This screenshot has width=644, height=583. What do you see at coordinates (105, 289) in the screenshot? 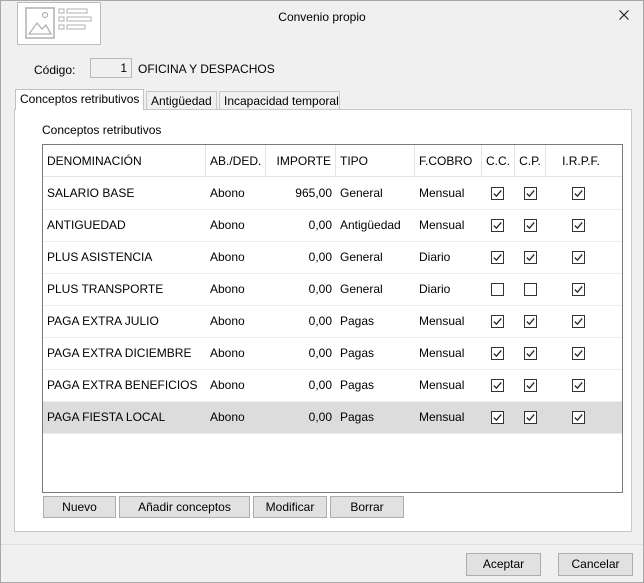
I see `cell-denominacion: PLUS TRANSPORTE` at bounding box center [105, 289].